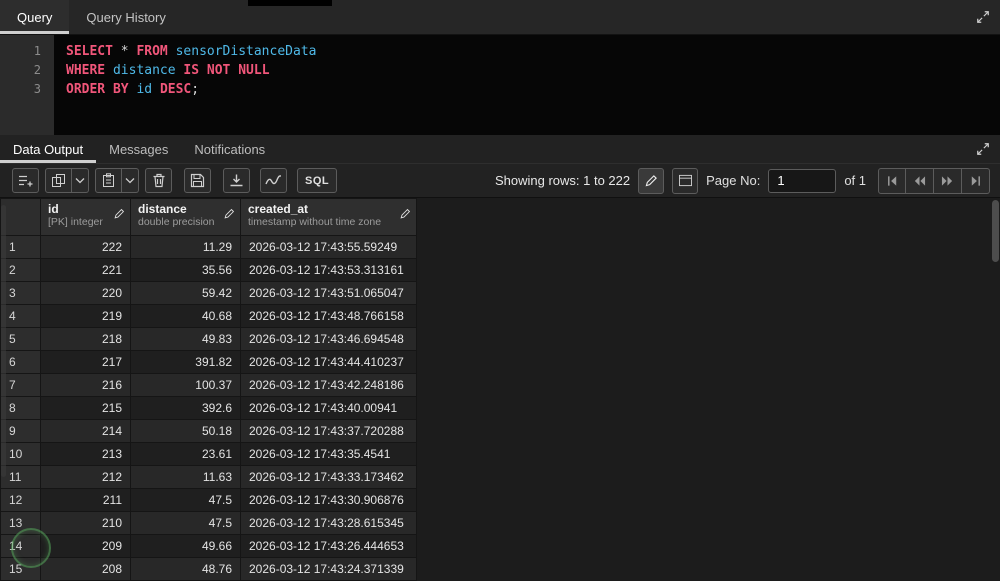 The width and height of the screenshot is (1000, 581). I want to click on delete-row-button, so click(158, 180).